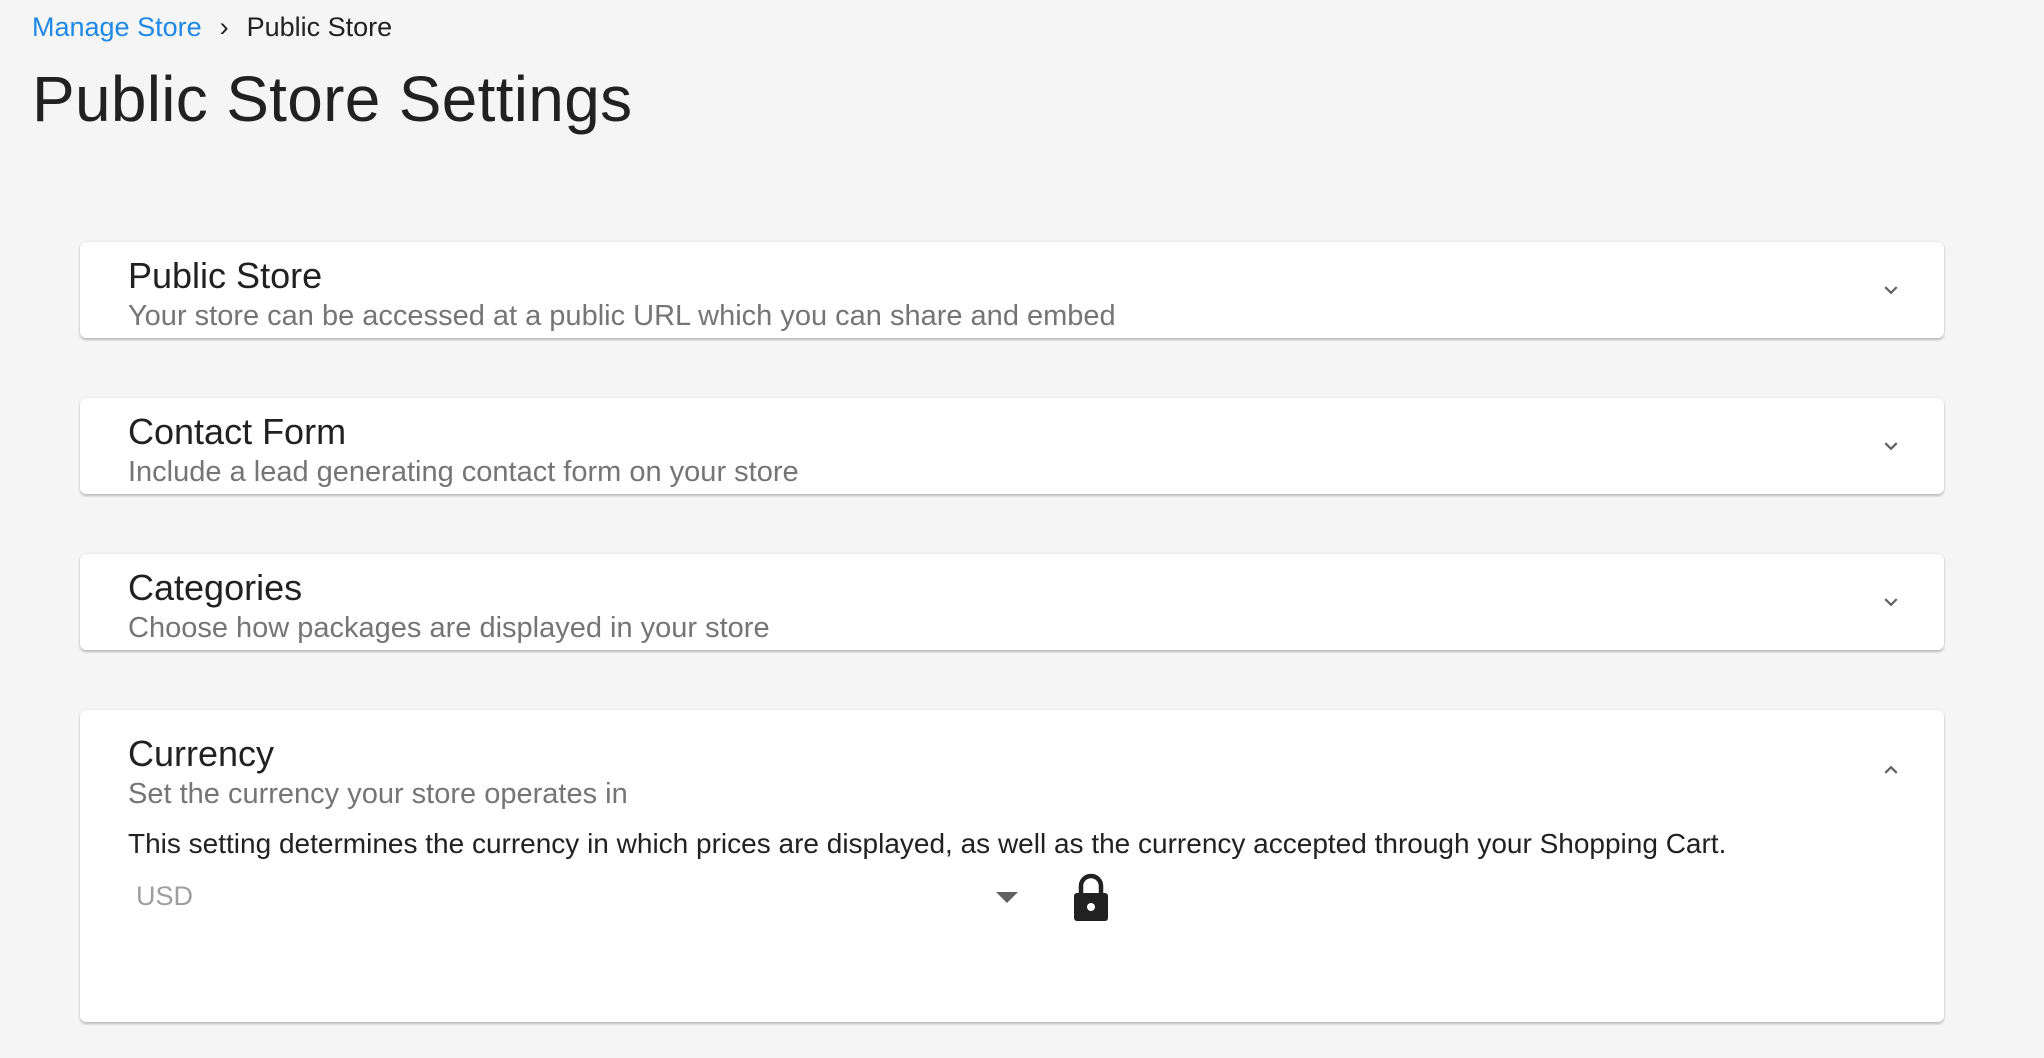  Describe the element at coordinates (165, 896) in the screenshot. I see `currency-select-value: USD` at that location.